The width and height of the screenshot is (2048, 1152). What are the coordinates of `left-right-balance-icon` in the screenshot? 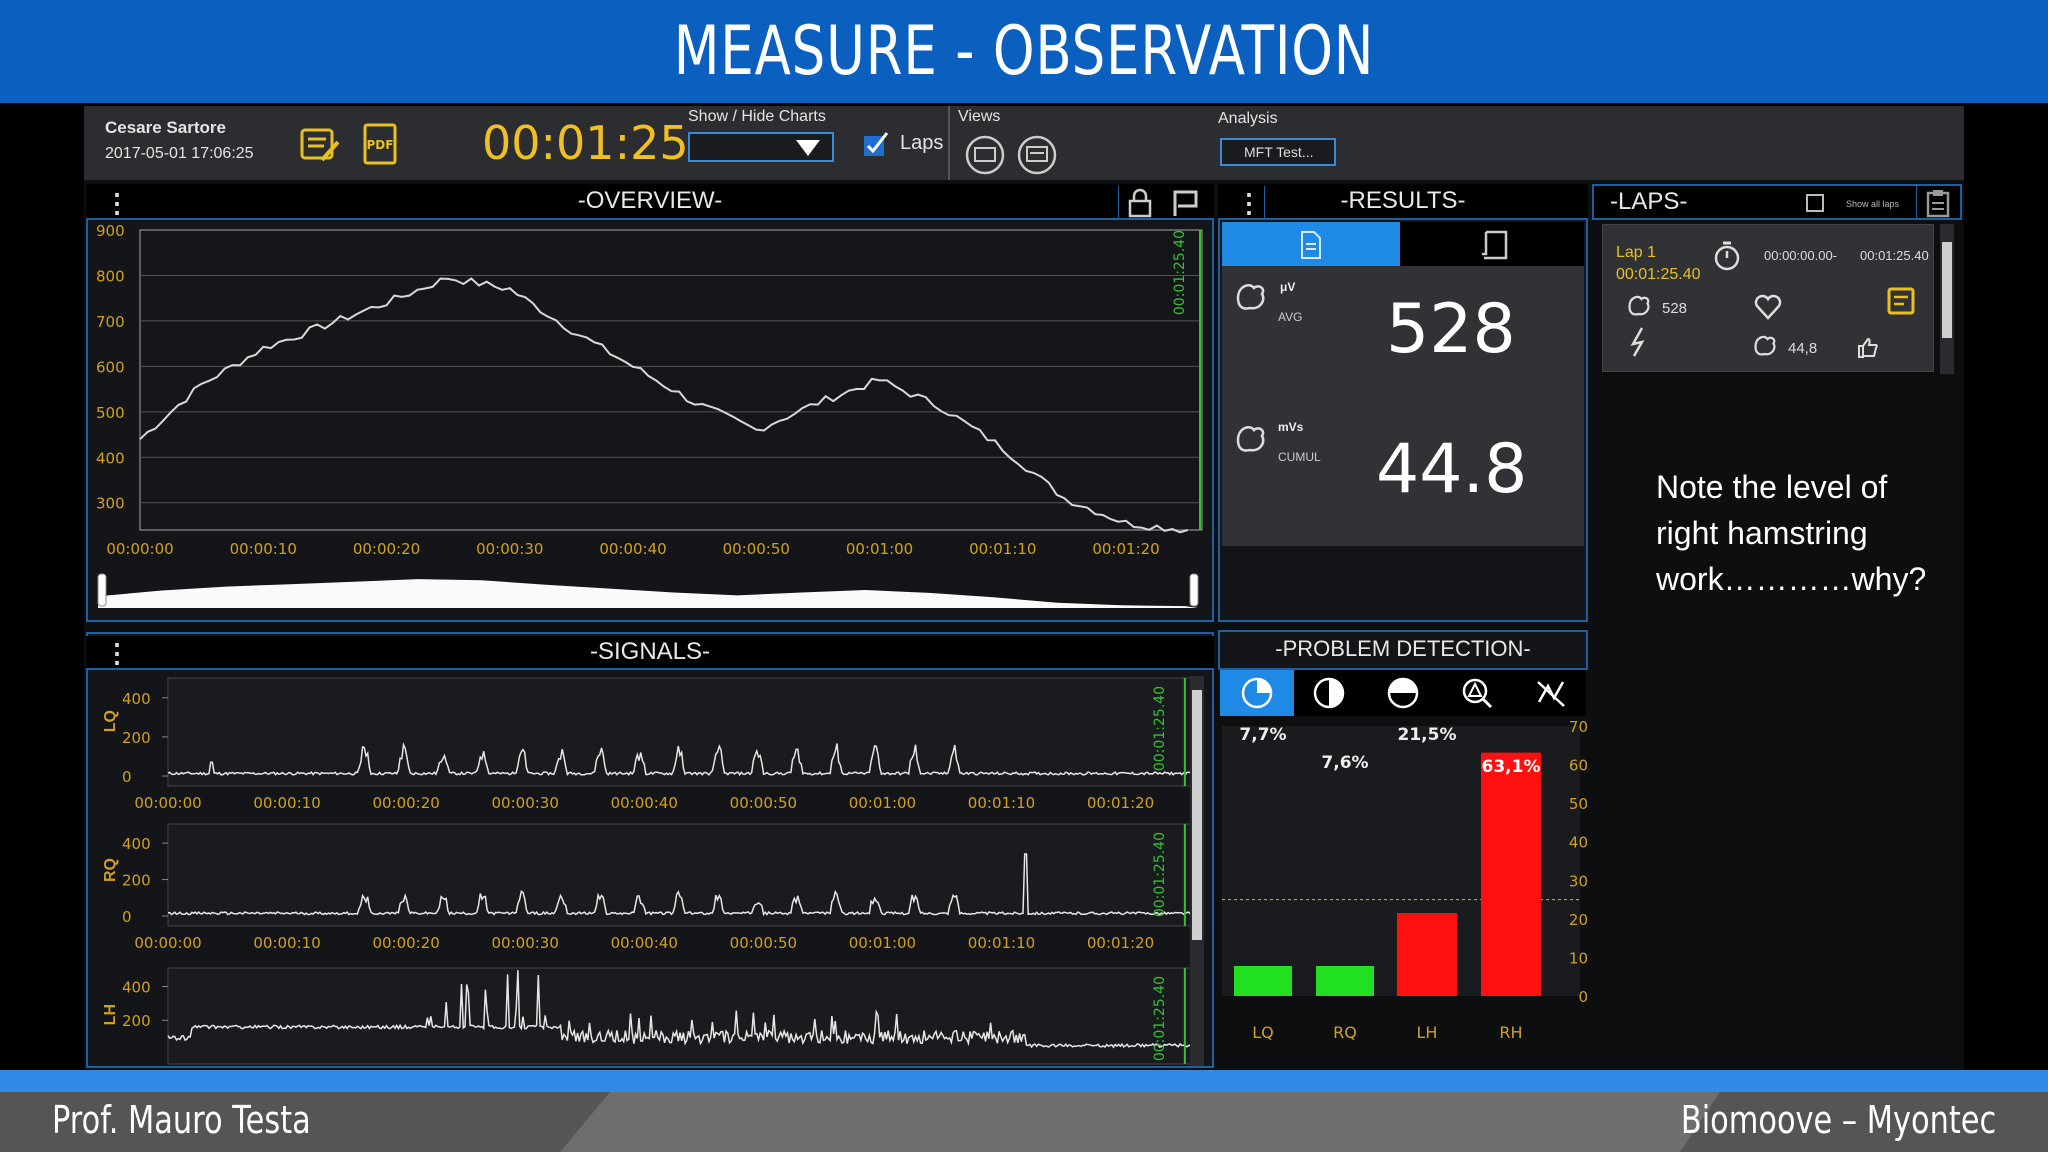 It's located at (1329, 695).